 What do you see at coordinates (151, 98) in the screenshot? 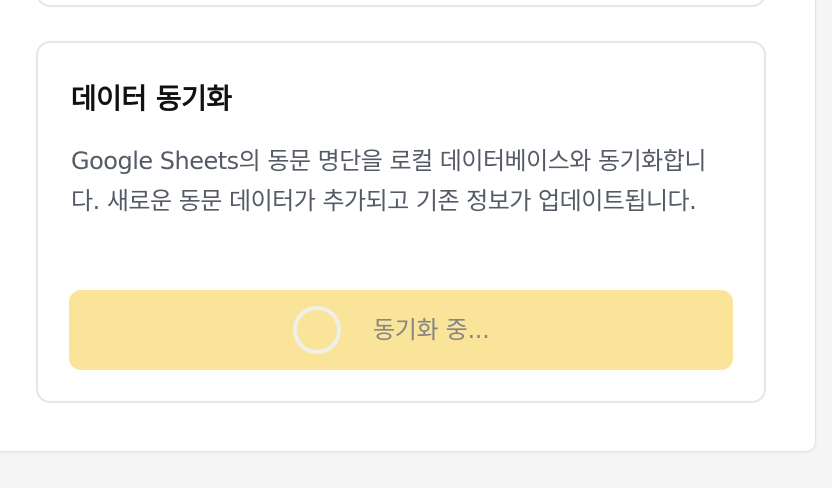
I see `card-title: 데이터 동기화` at bounding box center [151, 98].